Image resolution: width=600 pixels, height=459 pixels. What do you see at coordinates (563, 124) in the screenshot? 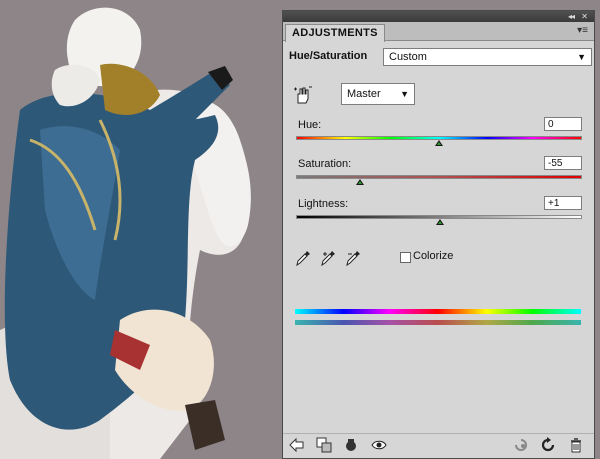
I see `hue-input: 0` at bounding box center [563, 124].